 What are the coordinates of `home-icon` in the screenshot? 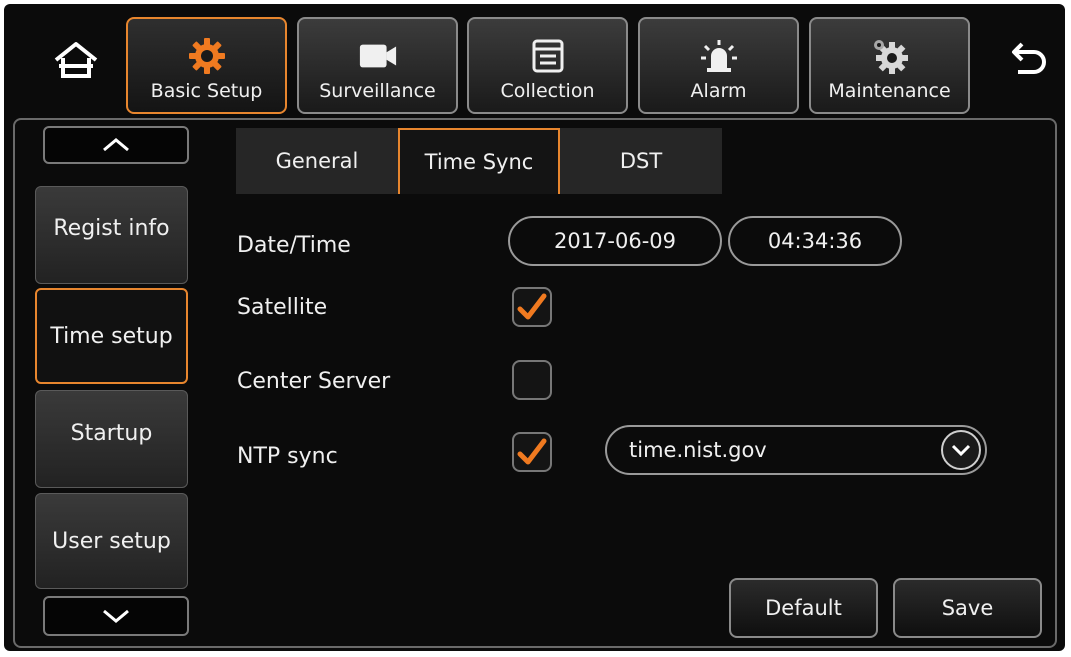 It's located at (76, 60).